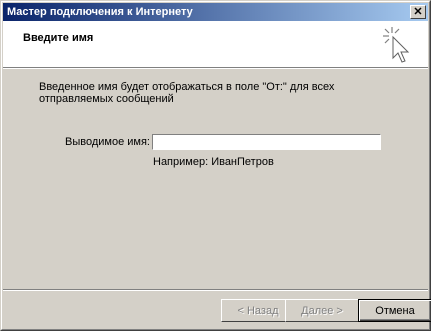 This screenshot has height=331, width=431. I want to click on header-divider, so click(215, 68).